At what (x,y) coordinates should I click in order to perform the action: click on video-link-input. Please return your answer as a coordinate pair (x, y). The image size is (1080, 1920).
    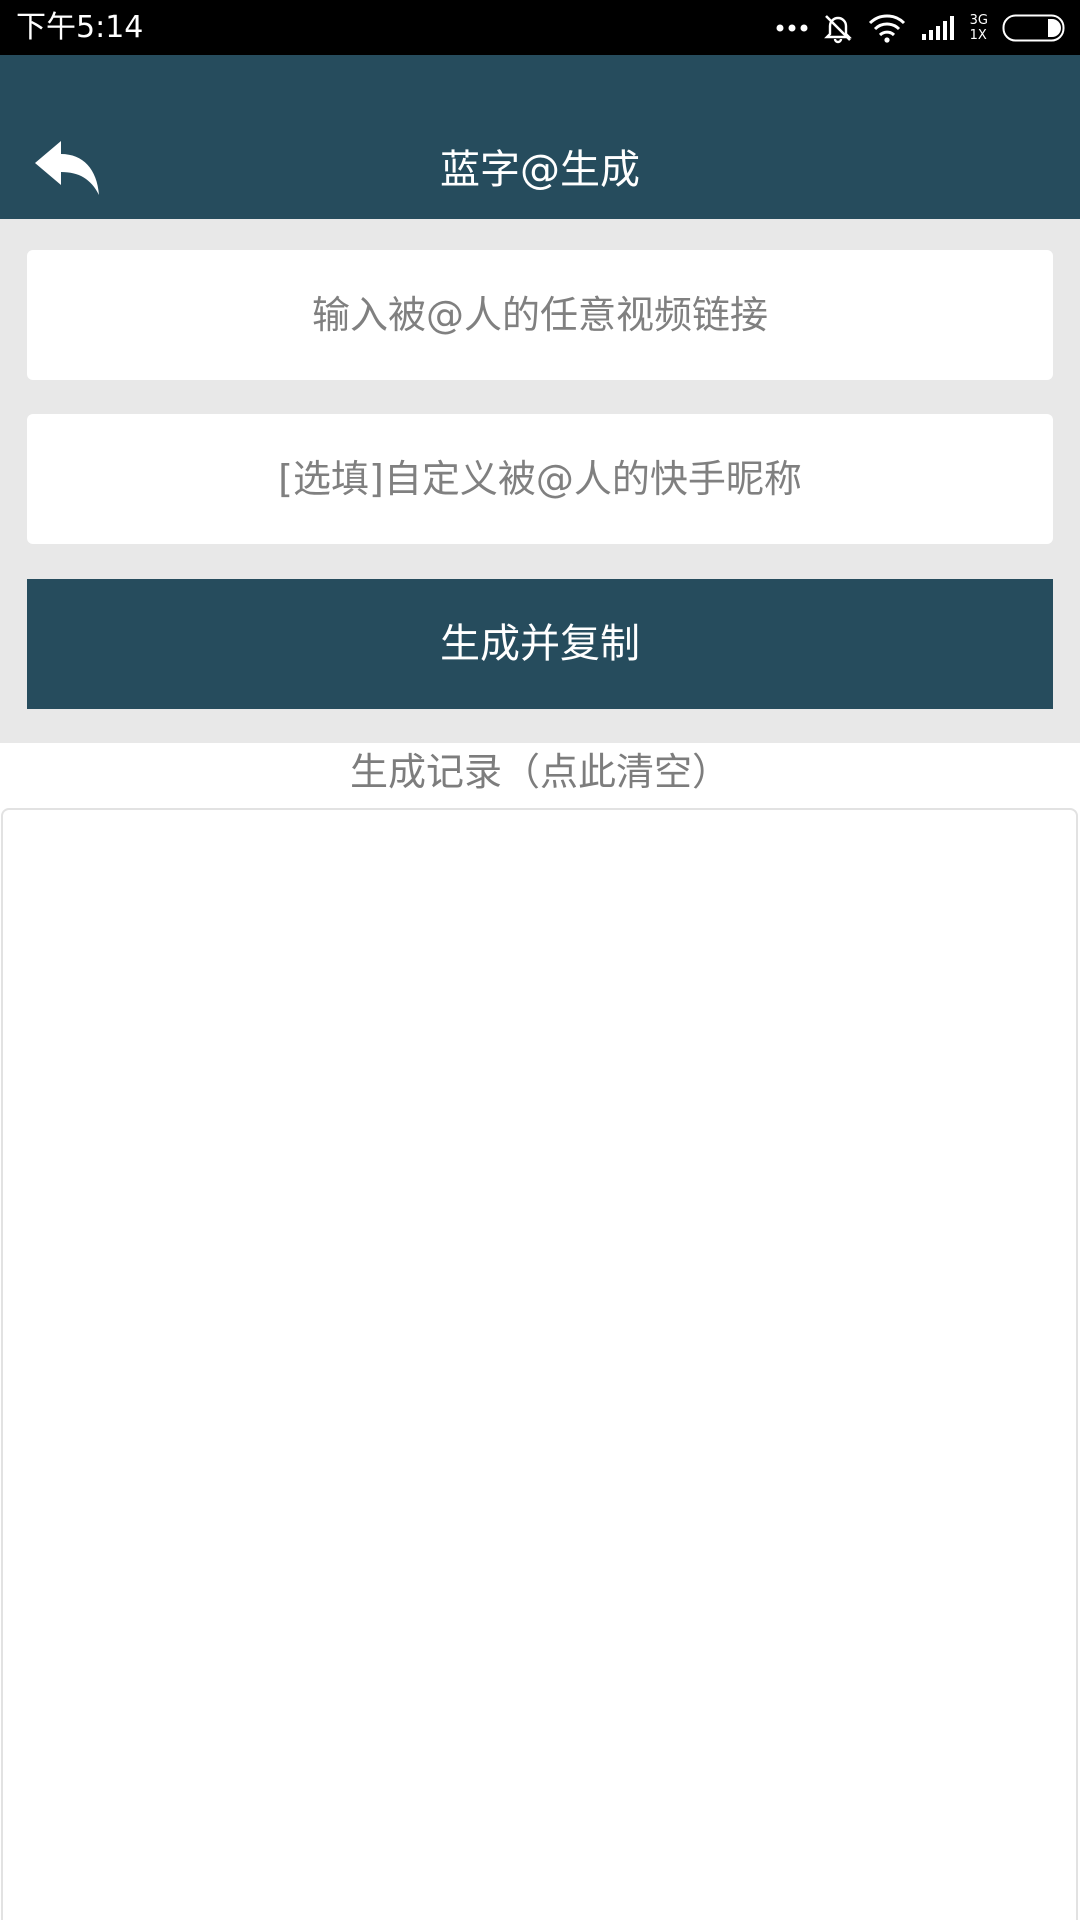
    Looking at the image, I should click on (540, 315).